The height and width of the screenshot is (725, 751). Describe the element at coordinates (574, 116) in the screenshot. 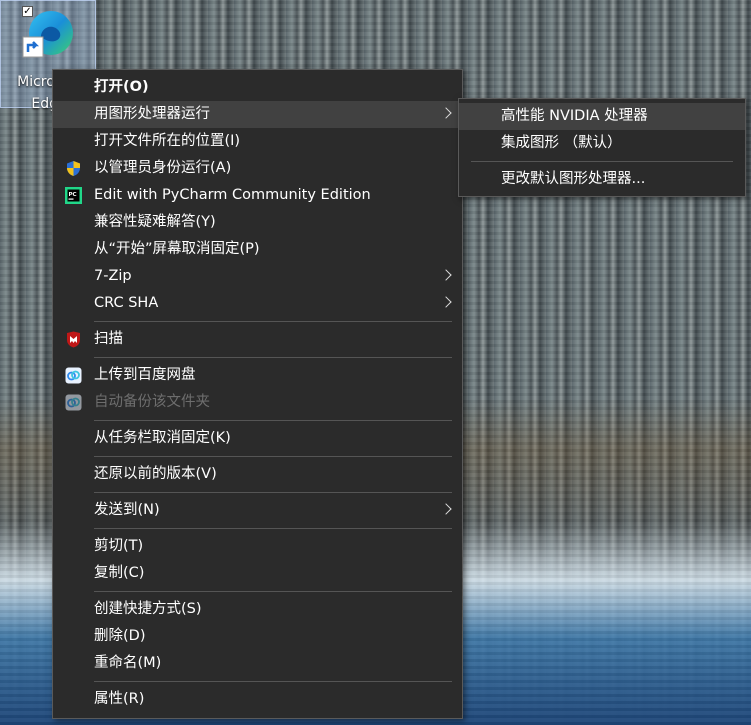

I see `menu-item-label: 高性能 NVIDIA 处理器` at that location.